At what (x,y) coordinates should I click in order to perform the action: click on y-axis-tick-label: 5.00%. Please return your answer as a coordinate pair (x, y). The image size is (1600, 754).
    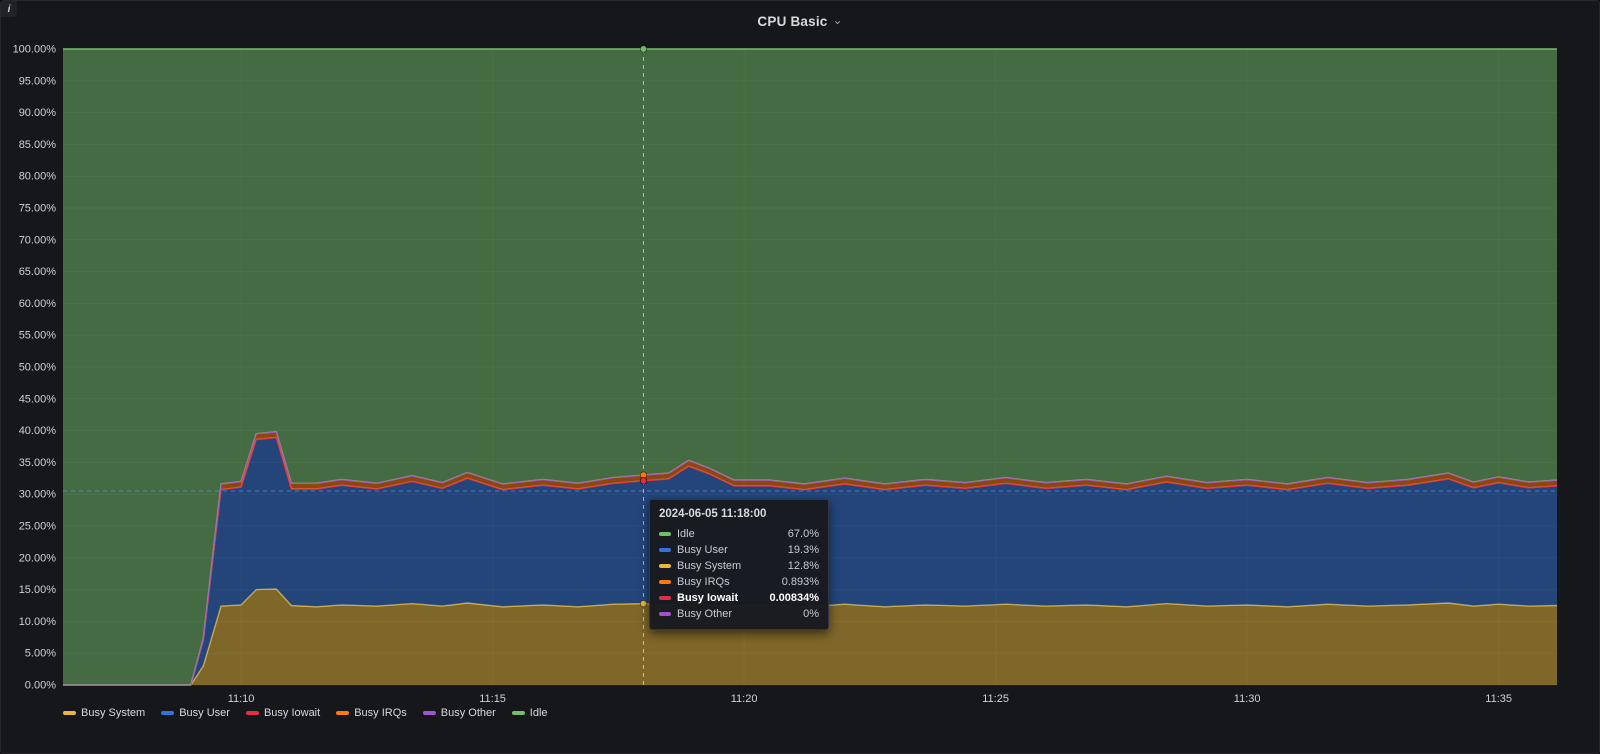
    Looking at the image, I should click on (40, 654).